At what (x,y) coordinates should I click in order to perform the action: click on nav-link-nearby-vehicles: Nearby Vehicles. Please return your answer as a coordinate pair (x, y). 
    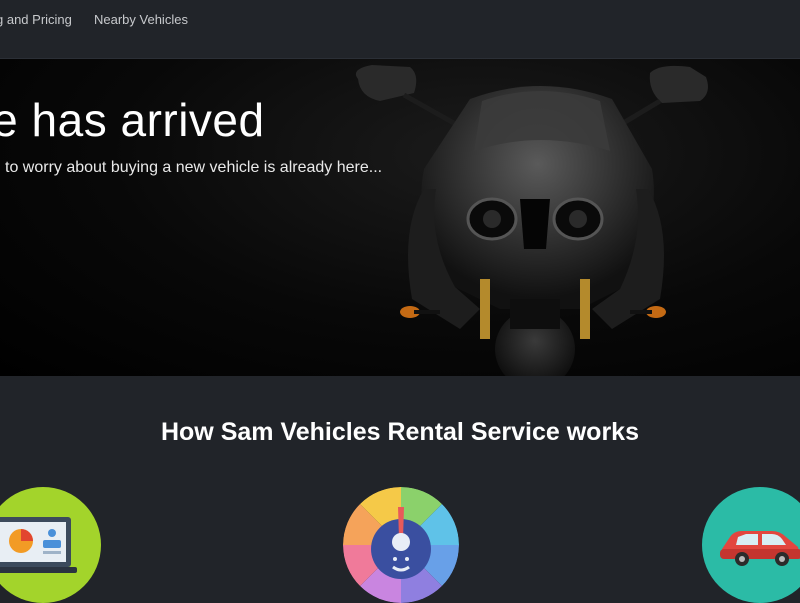
    Looking at the image, I should click on (141, 19).